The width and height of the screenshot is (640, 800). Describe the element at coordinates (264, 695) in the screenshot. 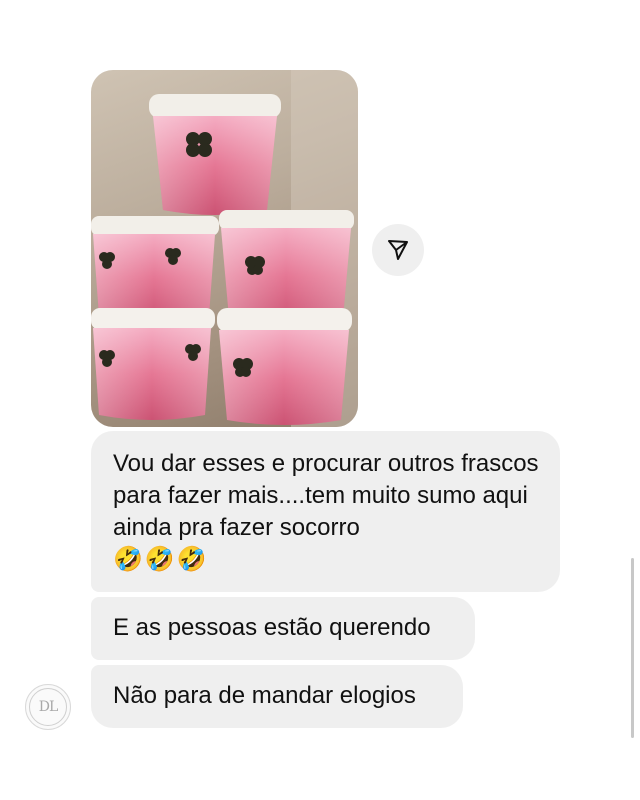

I see `message-text: Não para de mandar elogios` at that location.